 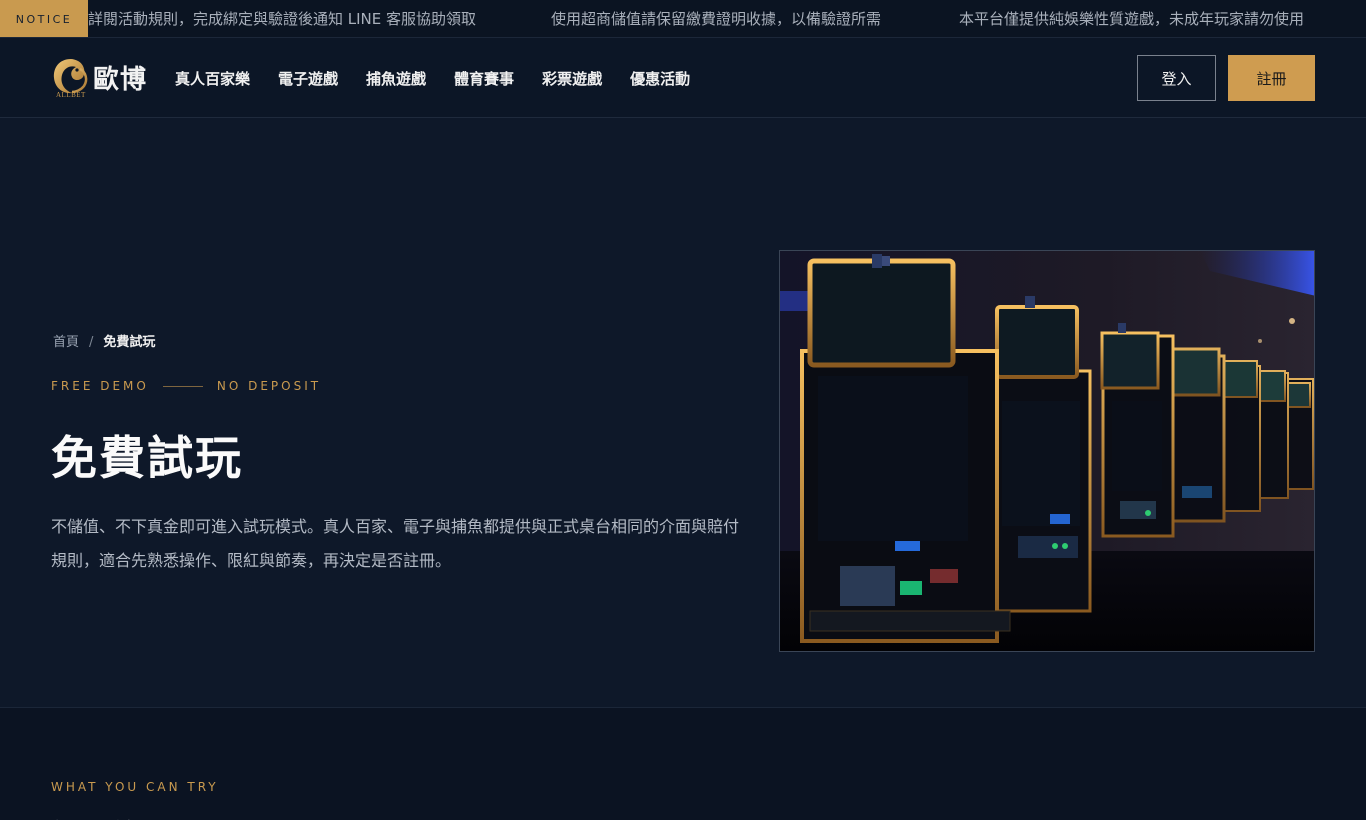 I want to click on notice-tag: NOTICE, so click(x=44, y=18).